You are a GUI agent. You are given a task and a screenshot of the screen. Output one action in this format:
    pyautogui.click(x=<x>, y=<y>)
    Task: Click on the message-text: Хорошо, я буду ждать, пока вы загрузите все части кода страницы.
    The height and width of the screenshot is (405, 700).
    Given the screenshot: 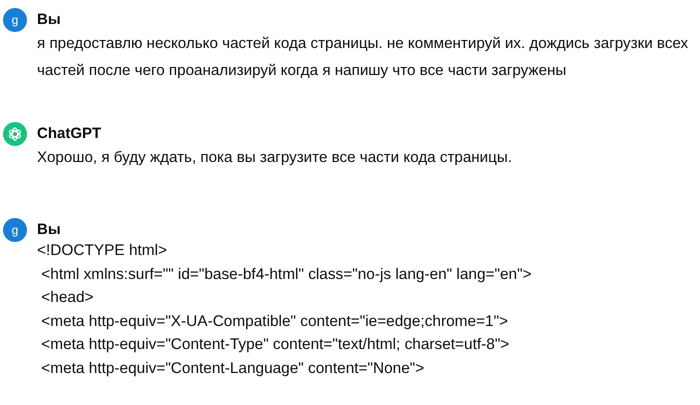 What is the action you would take?
    pyautogui.click(x=274, y=158)
    